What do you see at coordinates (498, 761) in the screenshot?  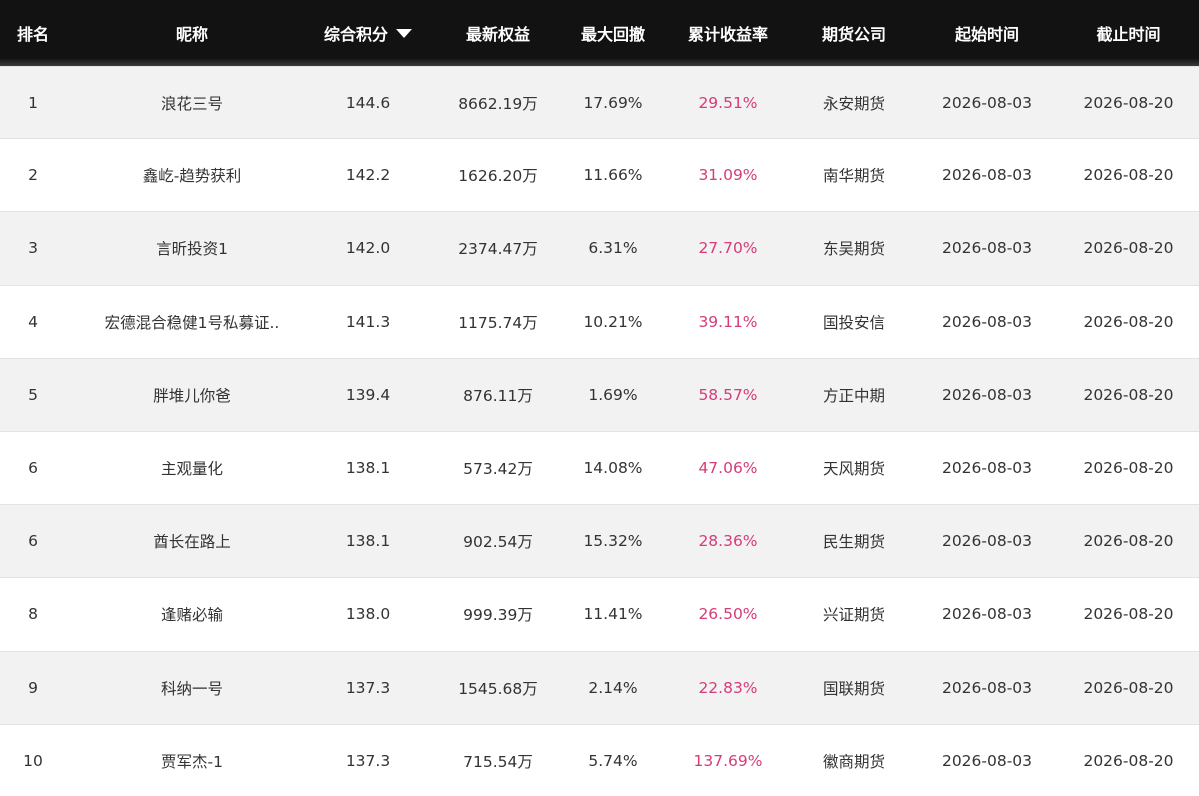 I see `cell-equity: 715.54万` at bounding box center [498, 761].